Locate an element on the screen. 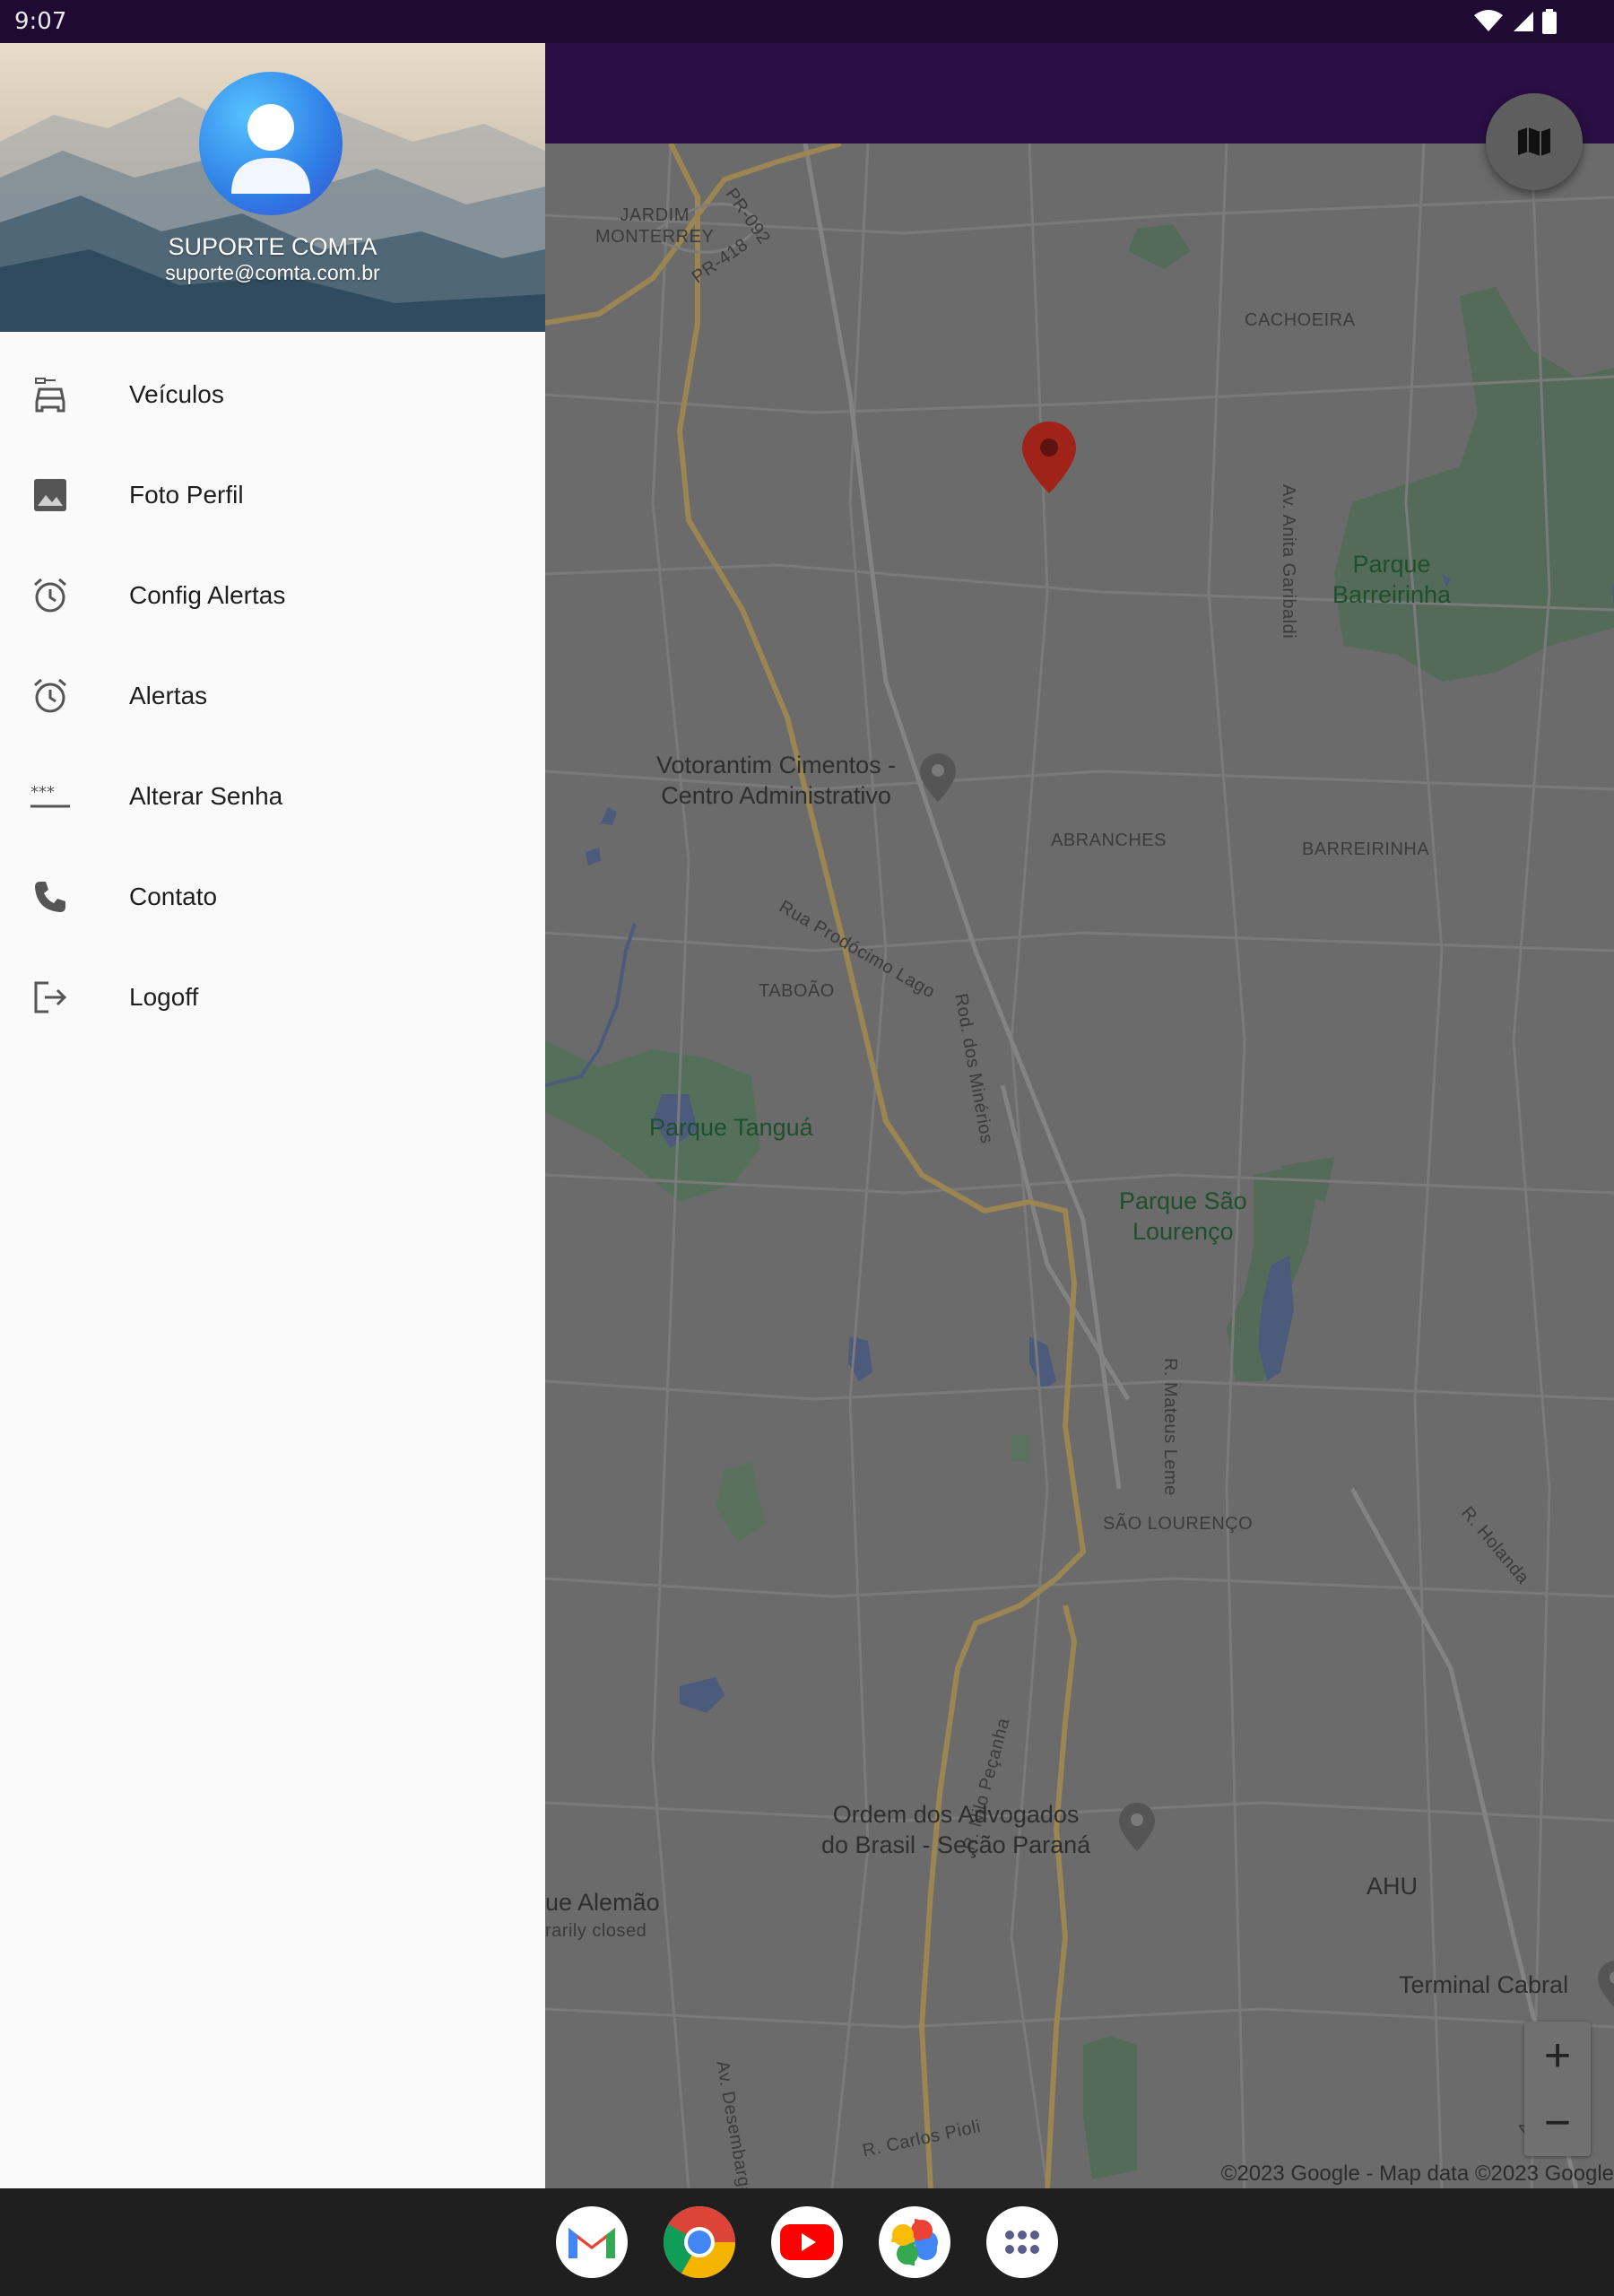  menu-item-veiculos: Veículos is located at coordinates (272, 394).